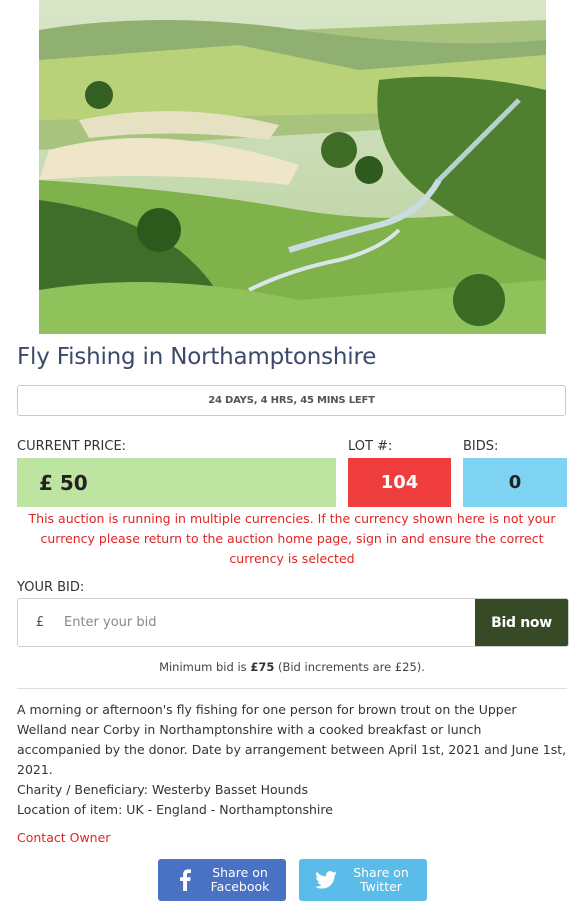 The image size is (586, 919). I want to click on divider, so click(292, 688).